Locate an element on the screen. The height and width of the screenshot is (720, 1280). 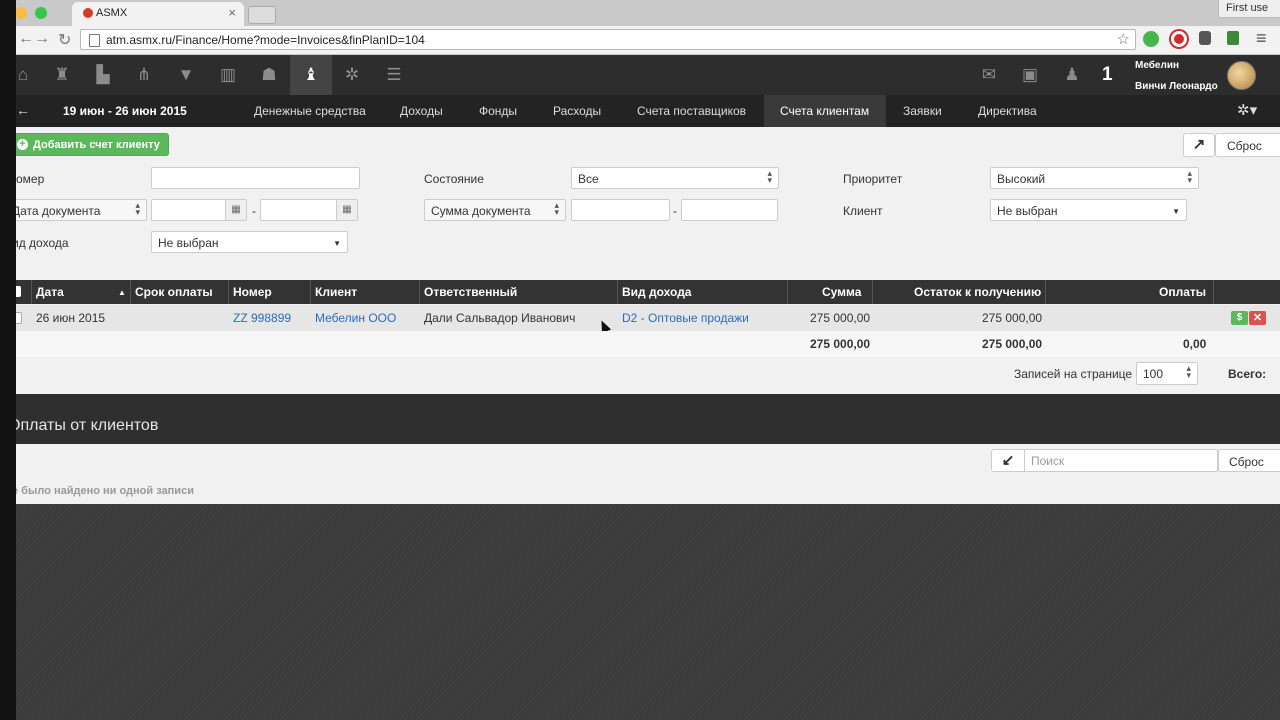
state-label: Состояние is located at coordinates (454, 179).